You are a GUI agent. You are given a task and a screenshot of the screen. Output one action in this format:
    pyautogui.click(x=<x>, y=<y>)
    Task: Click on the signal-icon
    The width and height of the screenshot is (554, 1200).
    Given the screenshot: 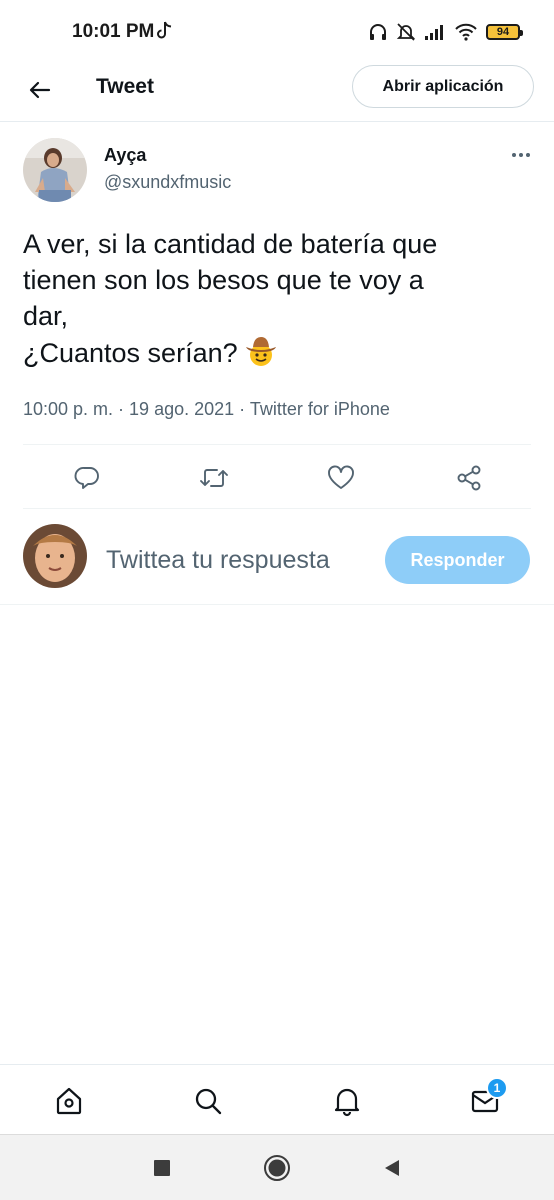 What is the action you would take?
    pyautogui.click(x=435, y=32)
    